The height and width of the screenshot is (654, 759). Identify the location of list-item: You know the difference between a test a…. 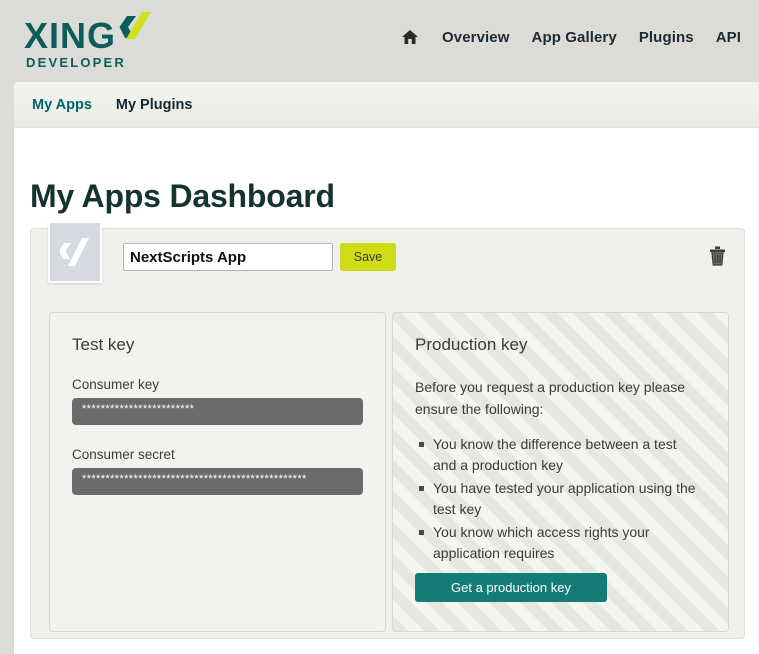
(560, 455).